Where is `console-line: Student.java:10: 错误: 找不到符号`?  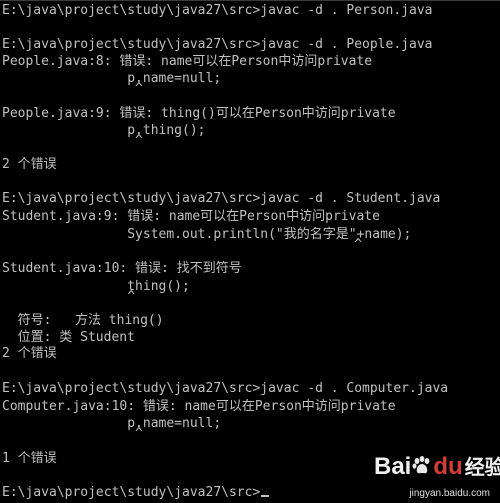 console-line: Student.java:10: 错误: 找不到符号 is located at coordinates (122, 268).